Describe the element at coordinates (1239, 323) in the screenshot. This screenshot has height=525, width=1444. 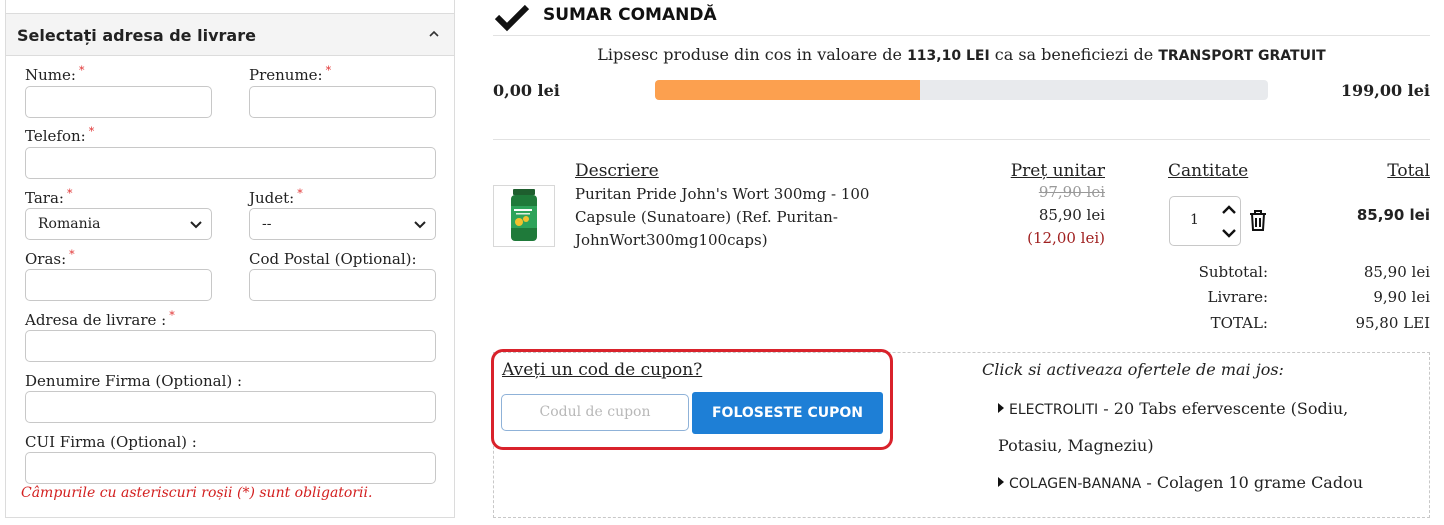
I see `total-label: TOTAL:` at that location.